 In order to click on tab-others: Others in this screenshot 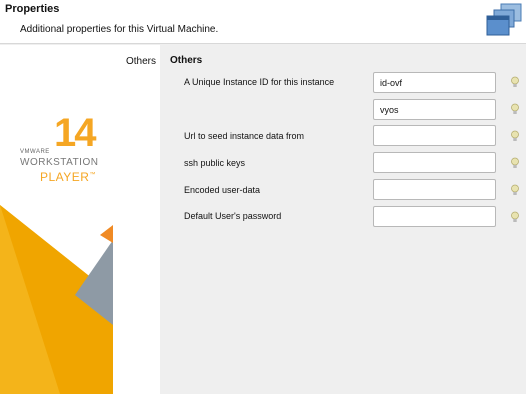, I will do `click(141, 61)`.